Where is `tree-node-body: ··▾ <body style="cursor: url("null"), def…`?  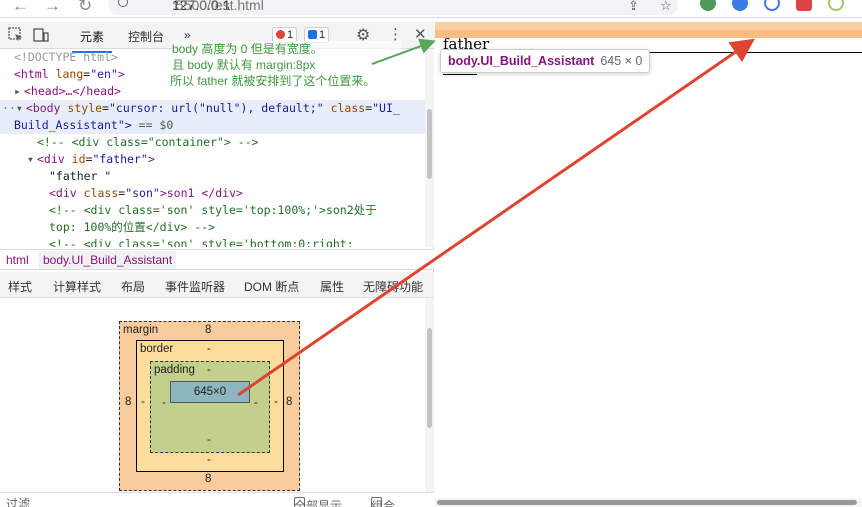
tree-node-body: ··▾ <body style="cursor: url("null"), def… is located at coordinates (212, 108).